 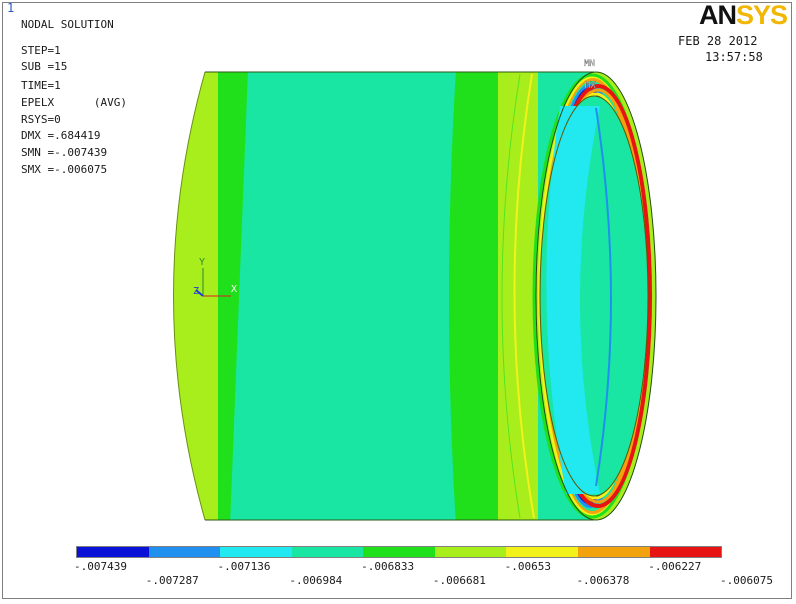 I want to click on legend-tick-label: -.006984, so click(x=316, y=580).